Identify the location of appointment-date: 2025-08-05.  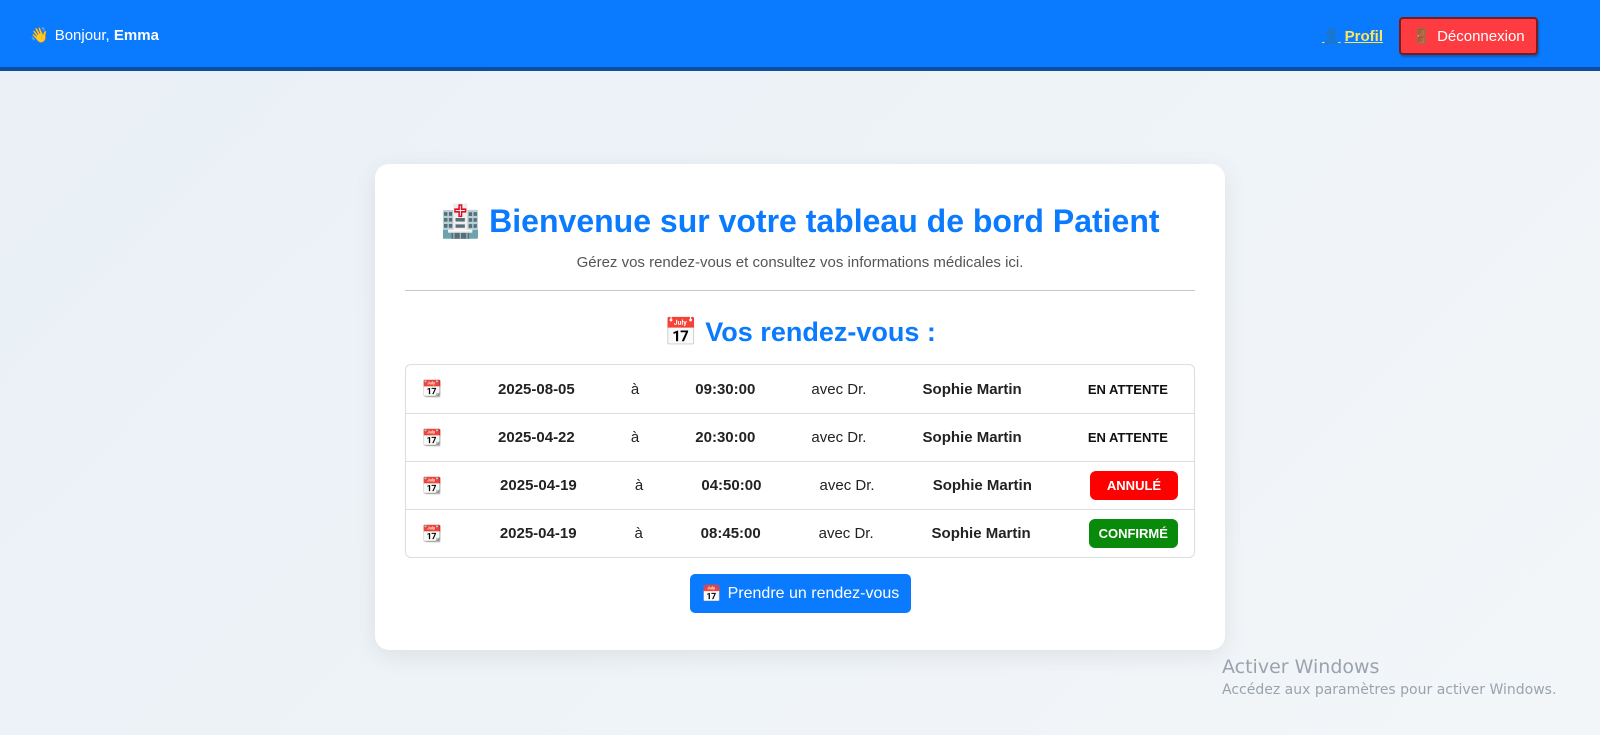
(536, 389).